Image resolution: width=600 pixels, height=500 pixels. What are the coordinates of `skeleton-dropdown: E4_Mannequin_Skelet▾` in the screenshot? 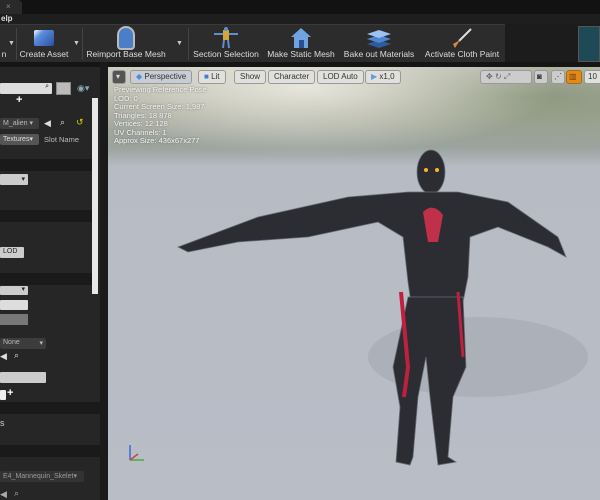 It's located at (42, 476).